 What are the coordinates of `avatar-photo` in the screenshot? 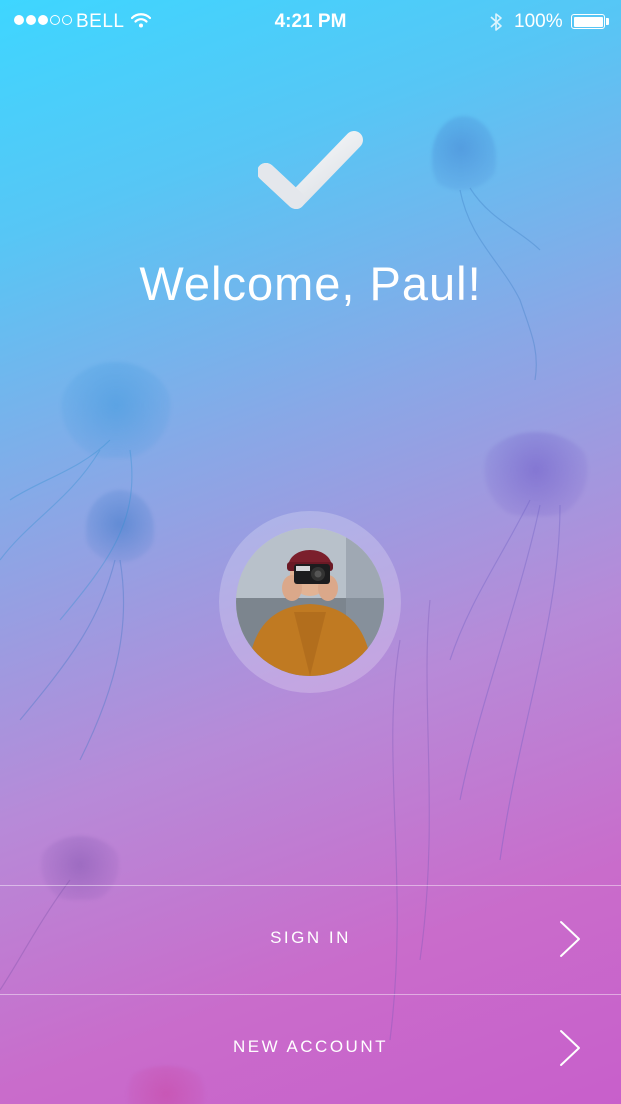 It's located at (310, 602).